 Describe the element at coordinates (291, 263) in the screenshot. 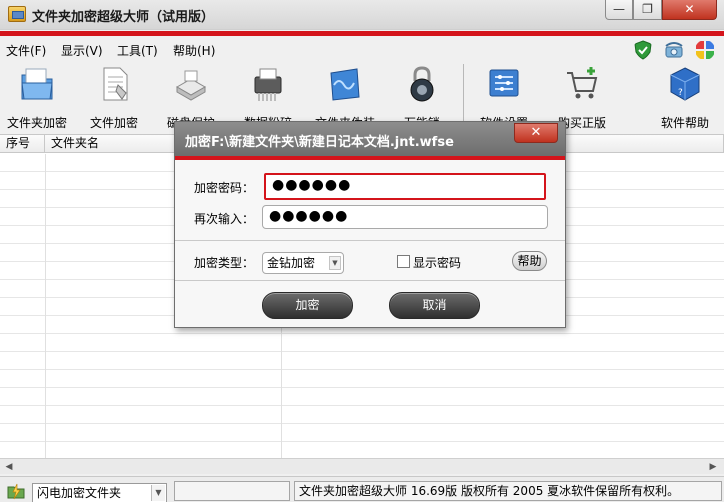

I see `encrypt-type-value: 金钻加密` at that location.